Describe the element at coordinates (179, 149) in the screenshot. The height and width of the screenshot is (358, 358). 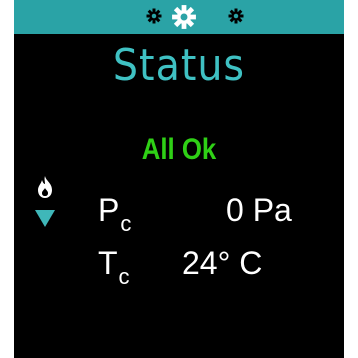
I see `status-text: All Ok` at that location.